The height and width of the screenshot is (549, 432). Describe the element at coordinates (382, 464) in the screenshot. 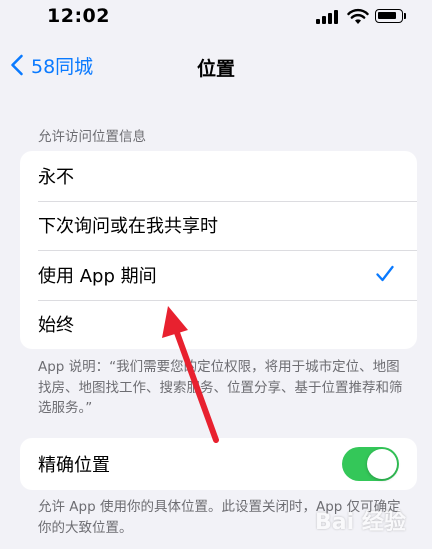

I see `toggle-knob` at that location.